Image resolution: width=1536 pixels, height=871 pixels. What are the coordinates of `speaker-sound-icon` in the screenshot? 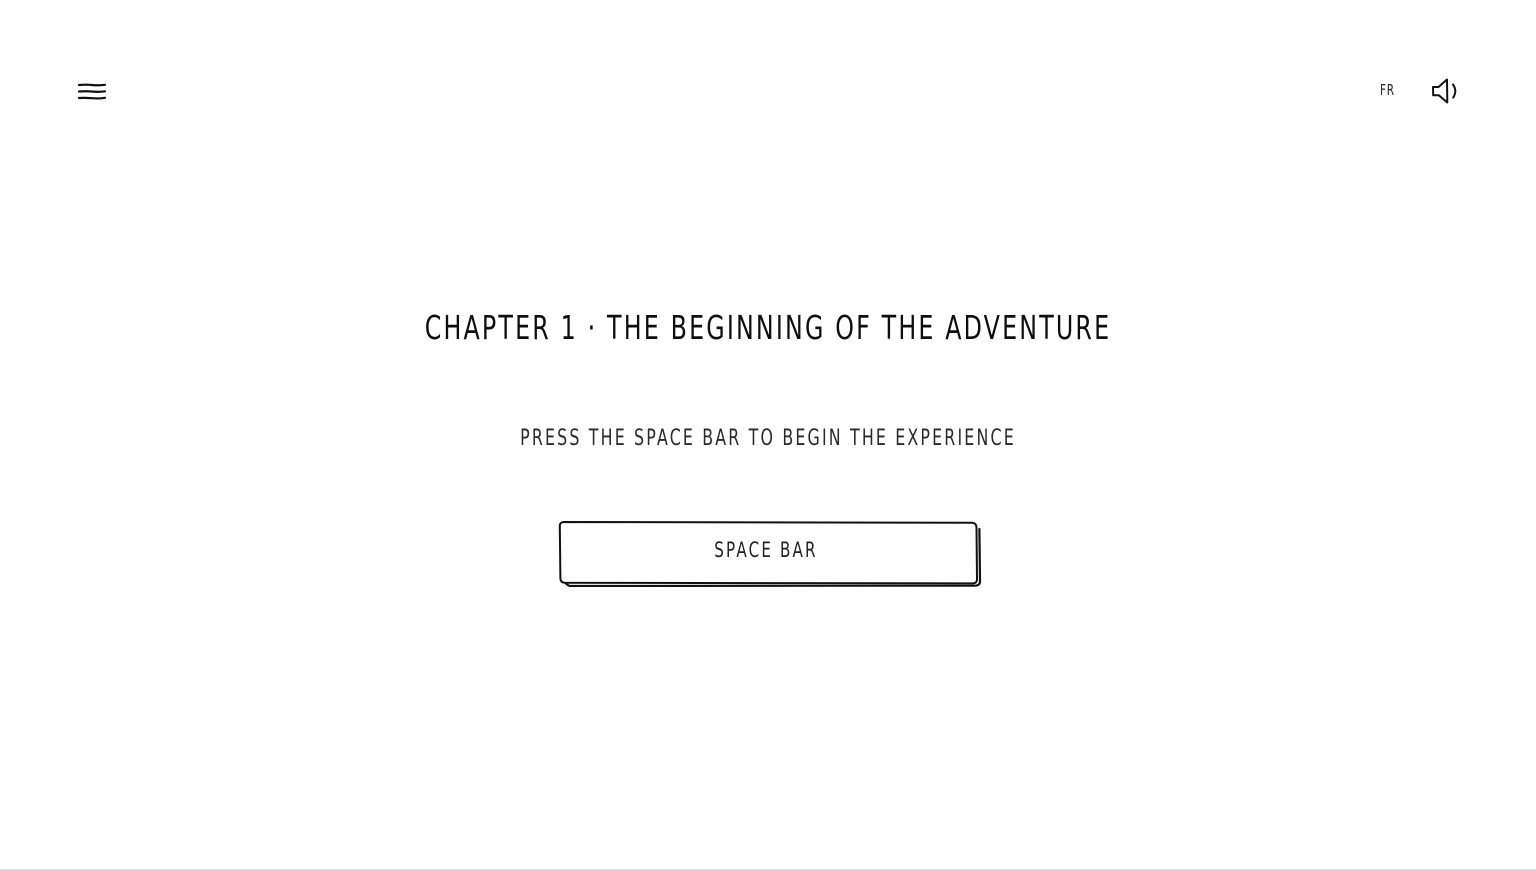 It's located at (1444, 91).